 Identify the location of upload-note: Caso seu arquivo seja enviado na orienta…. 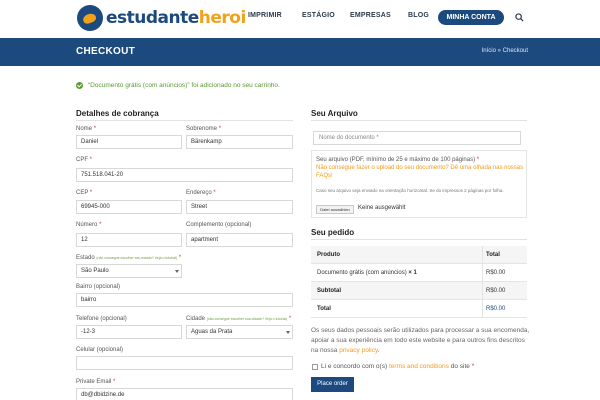
(410, 190).